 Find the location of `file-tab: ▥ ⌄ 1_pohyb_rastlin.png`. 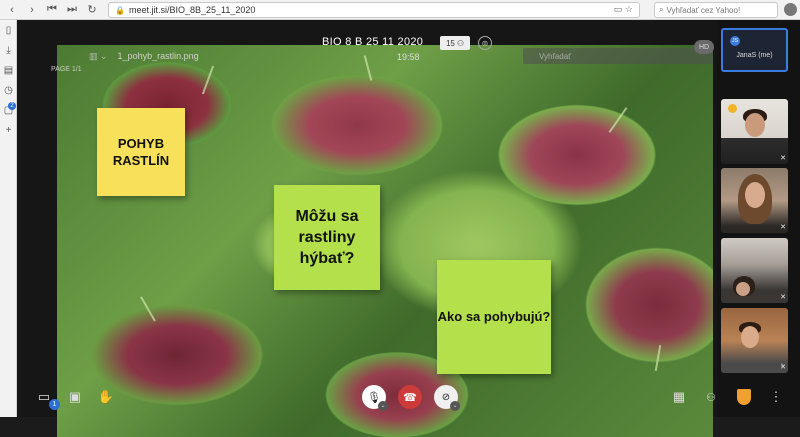

file-tab: ▥ ⌄ 1_pohyb_rastlin.png is located at coordinates (169, 56).